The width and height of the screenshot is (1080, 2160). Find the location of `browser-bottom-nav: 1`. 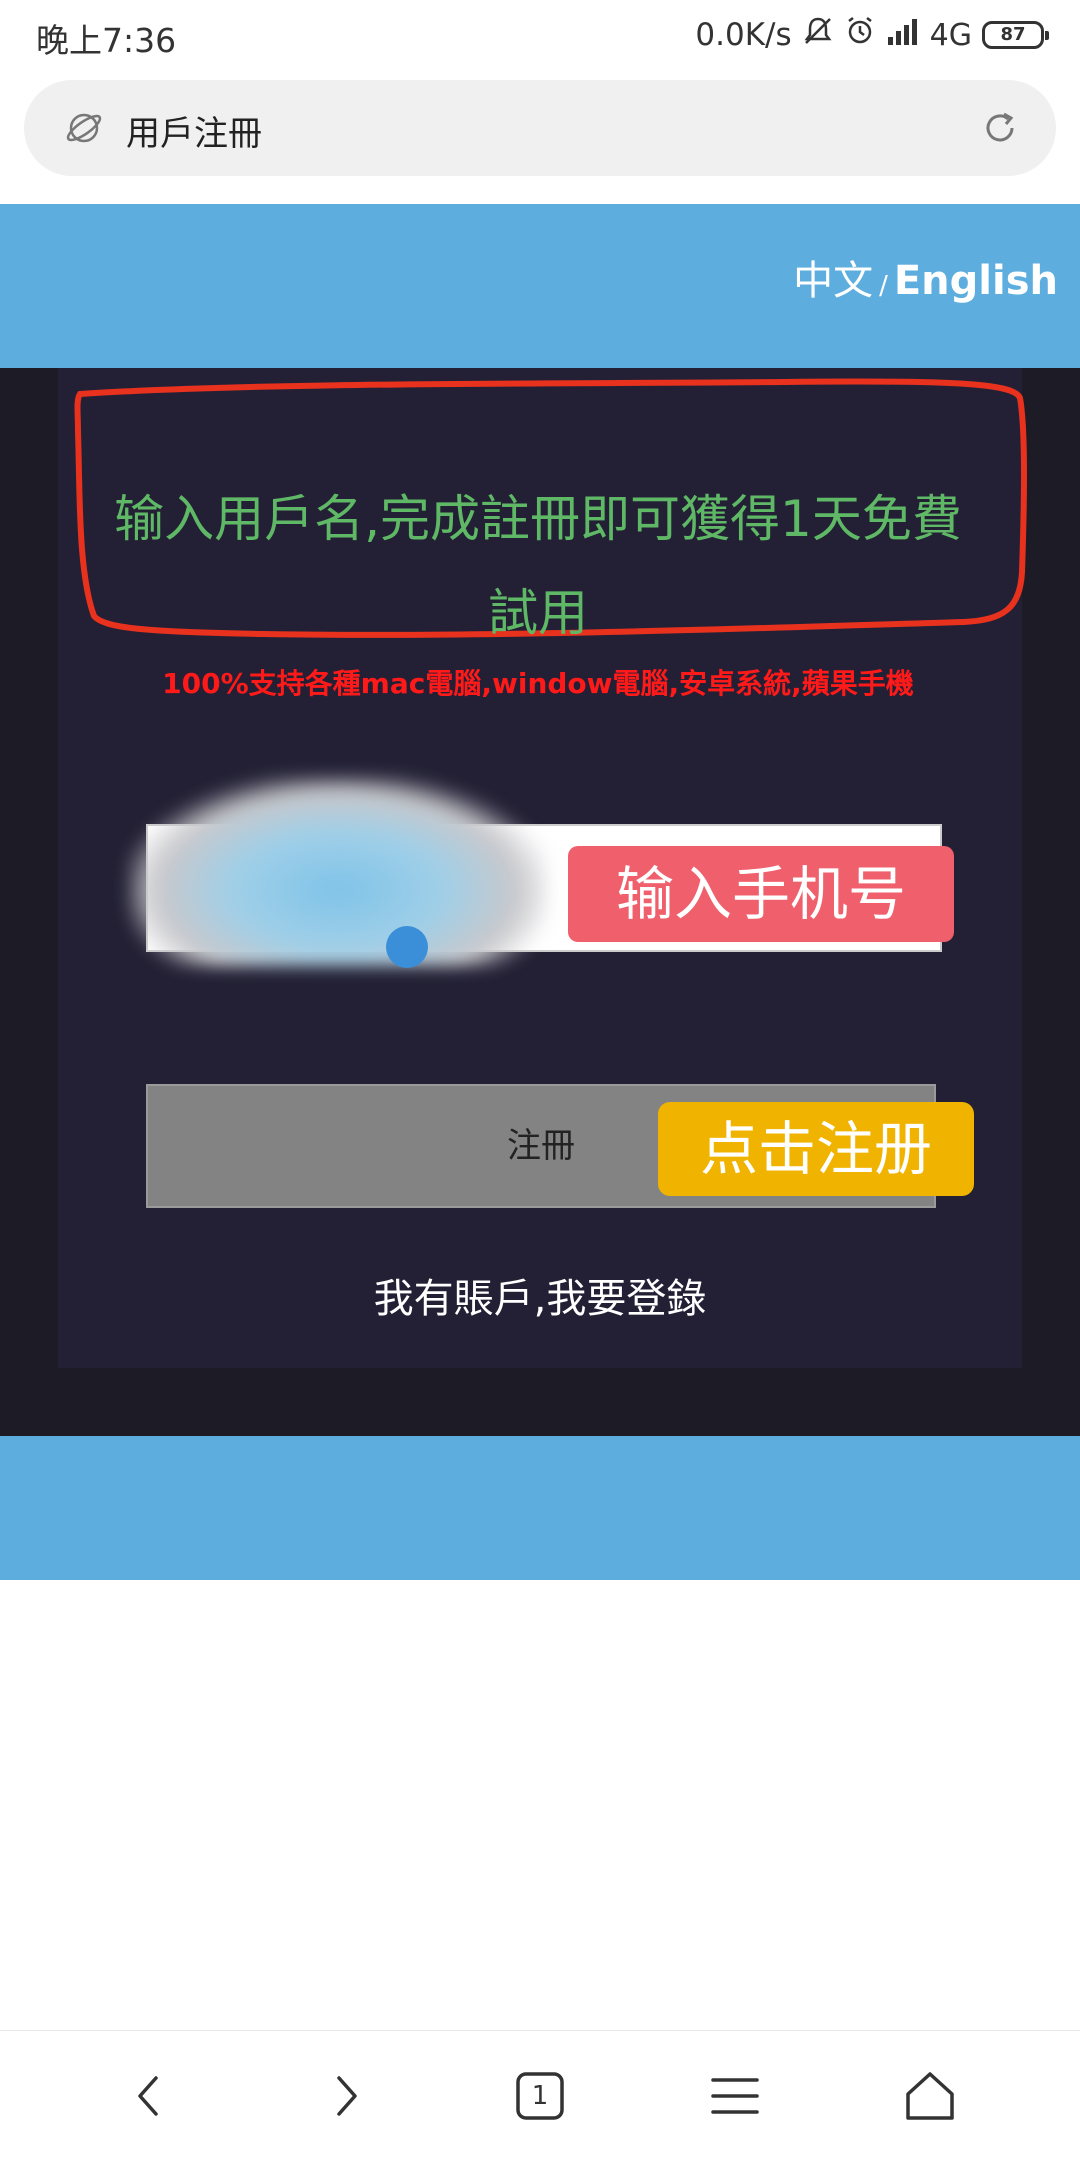

browser-bottom-nav: 1 is located at coordinates (540, 2095).